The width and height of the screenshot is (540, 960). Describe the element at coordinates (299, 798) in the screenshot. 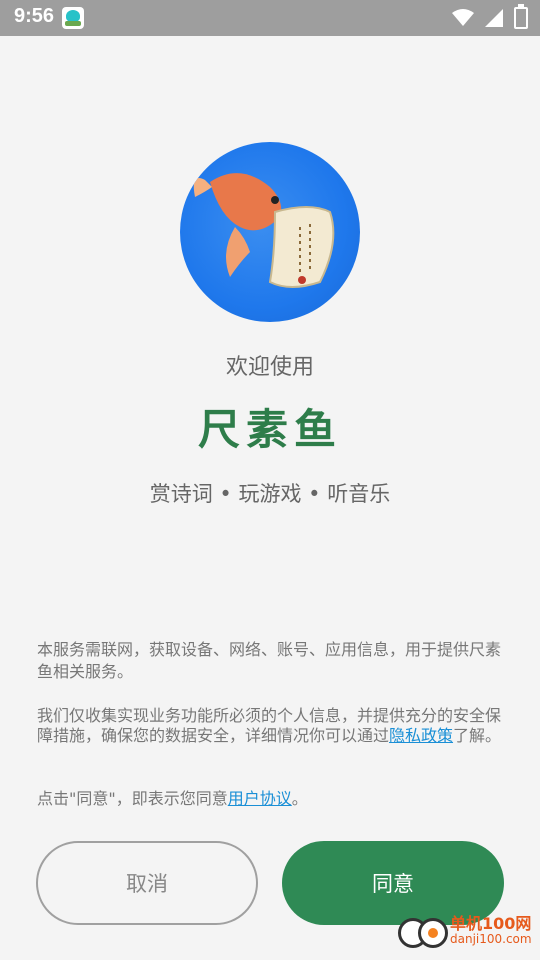

I see `terms-p3-tail: 。` at that location.